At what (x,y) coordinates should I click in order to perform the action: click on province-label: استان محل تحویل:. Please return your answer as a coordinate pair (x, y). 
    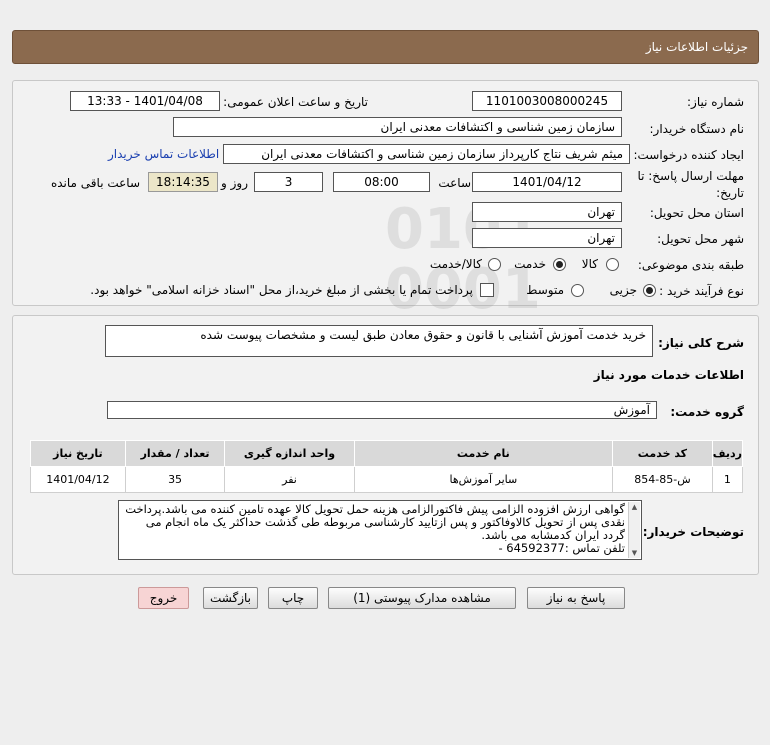
    Looking at the image, I should click on (696, 213).